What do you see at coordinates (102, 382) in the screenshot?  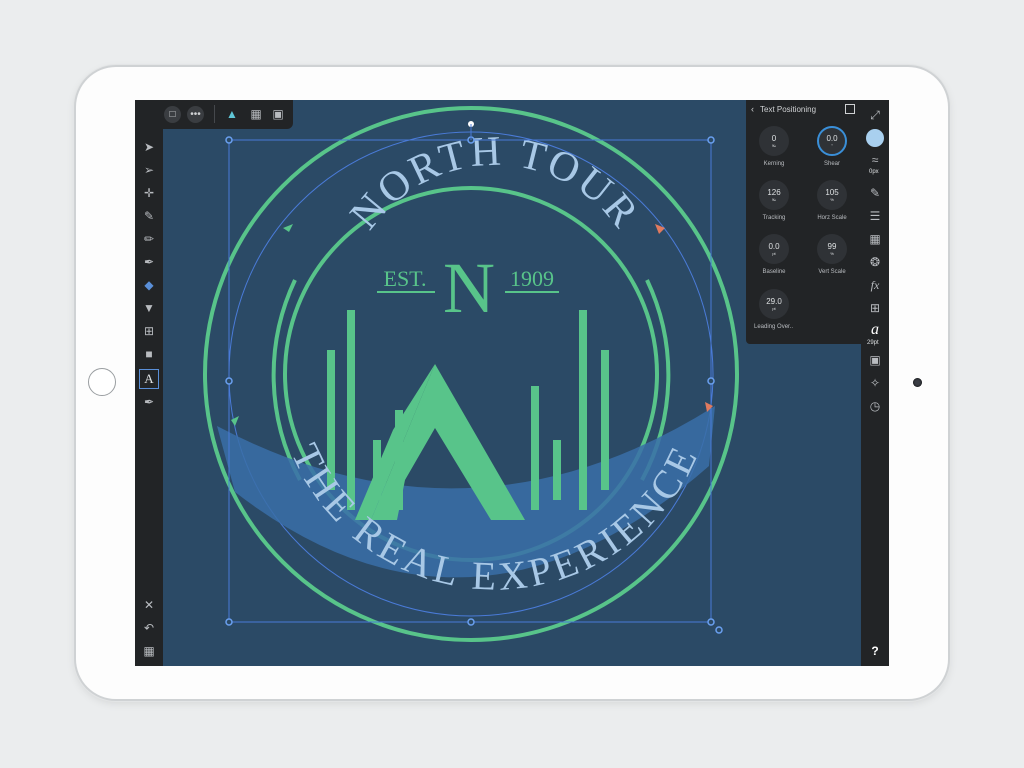 I see `home-button` at bounding box center [102, 382].